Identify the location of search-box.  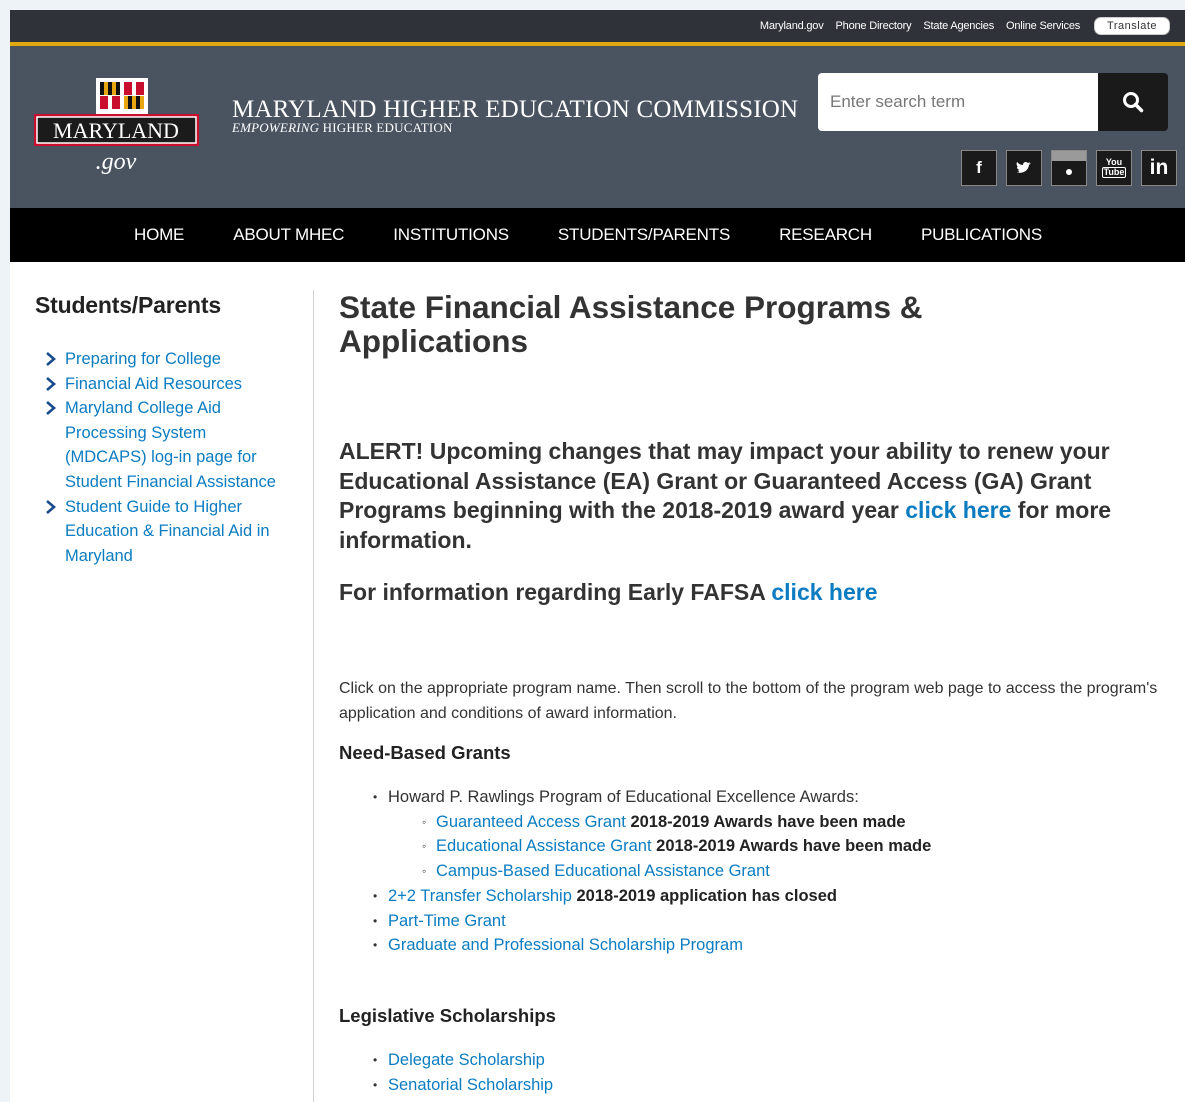
(993, 102).